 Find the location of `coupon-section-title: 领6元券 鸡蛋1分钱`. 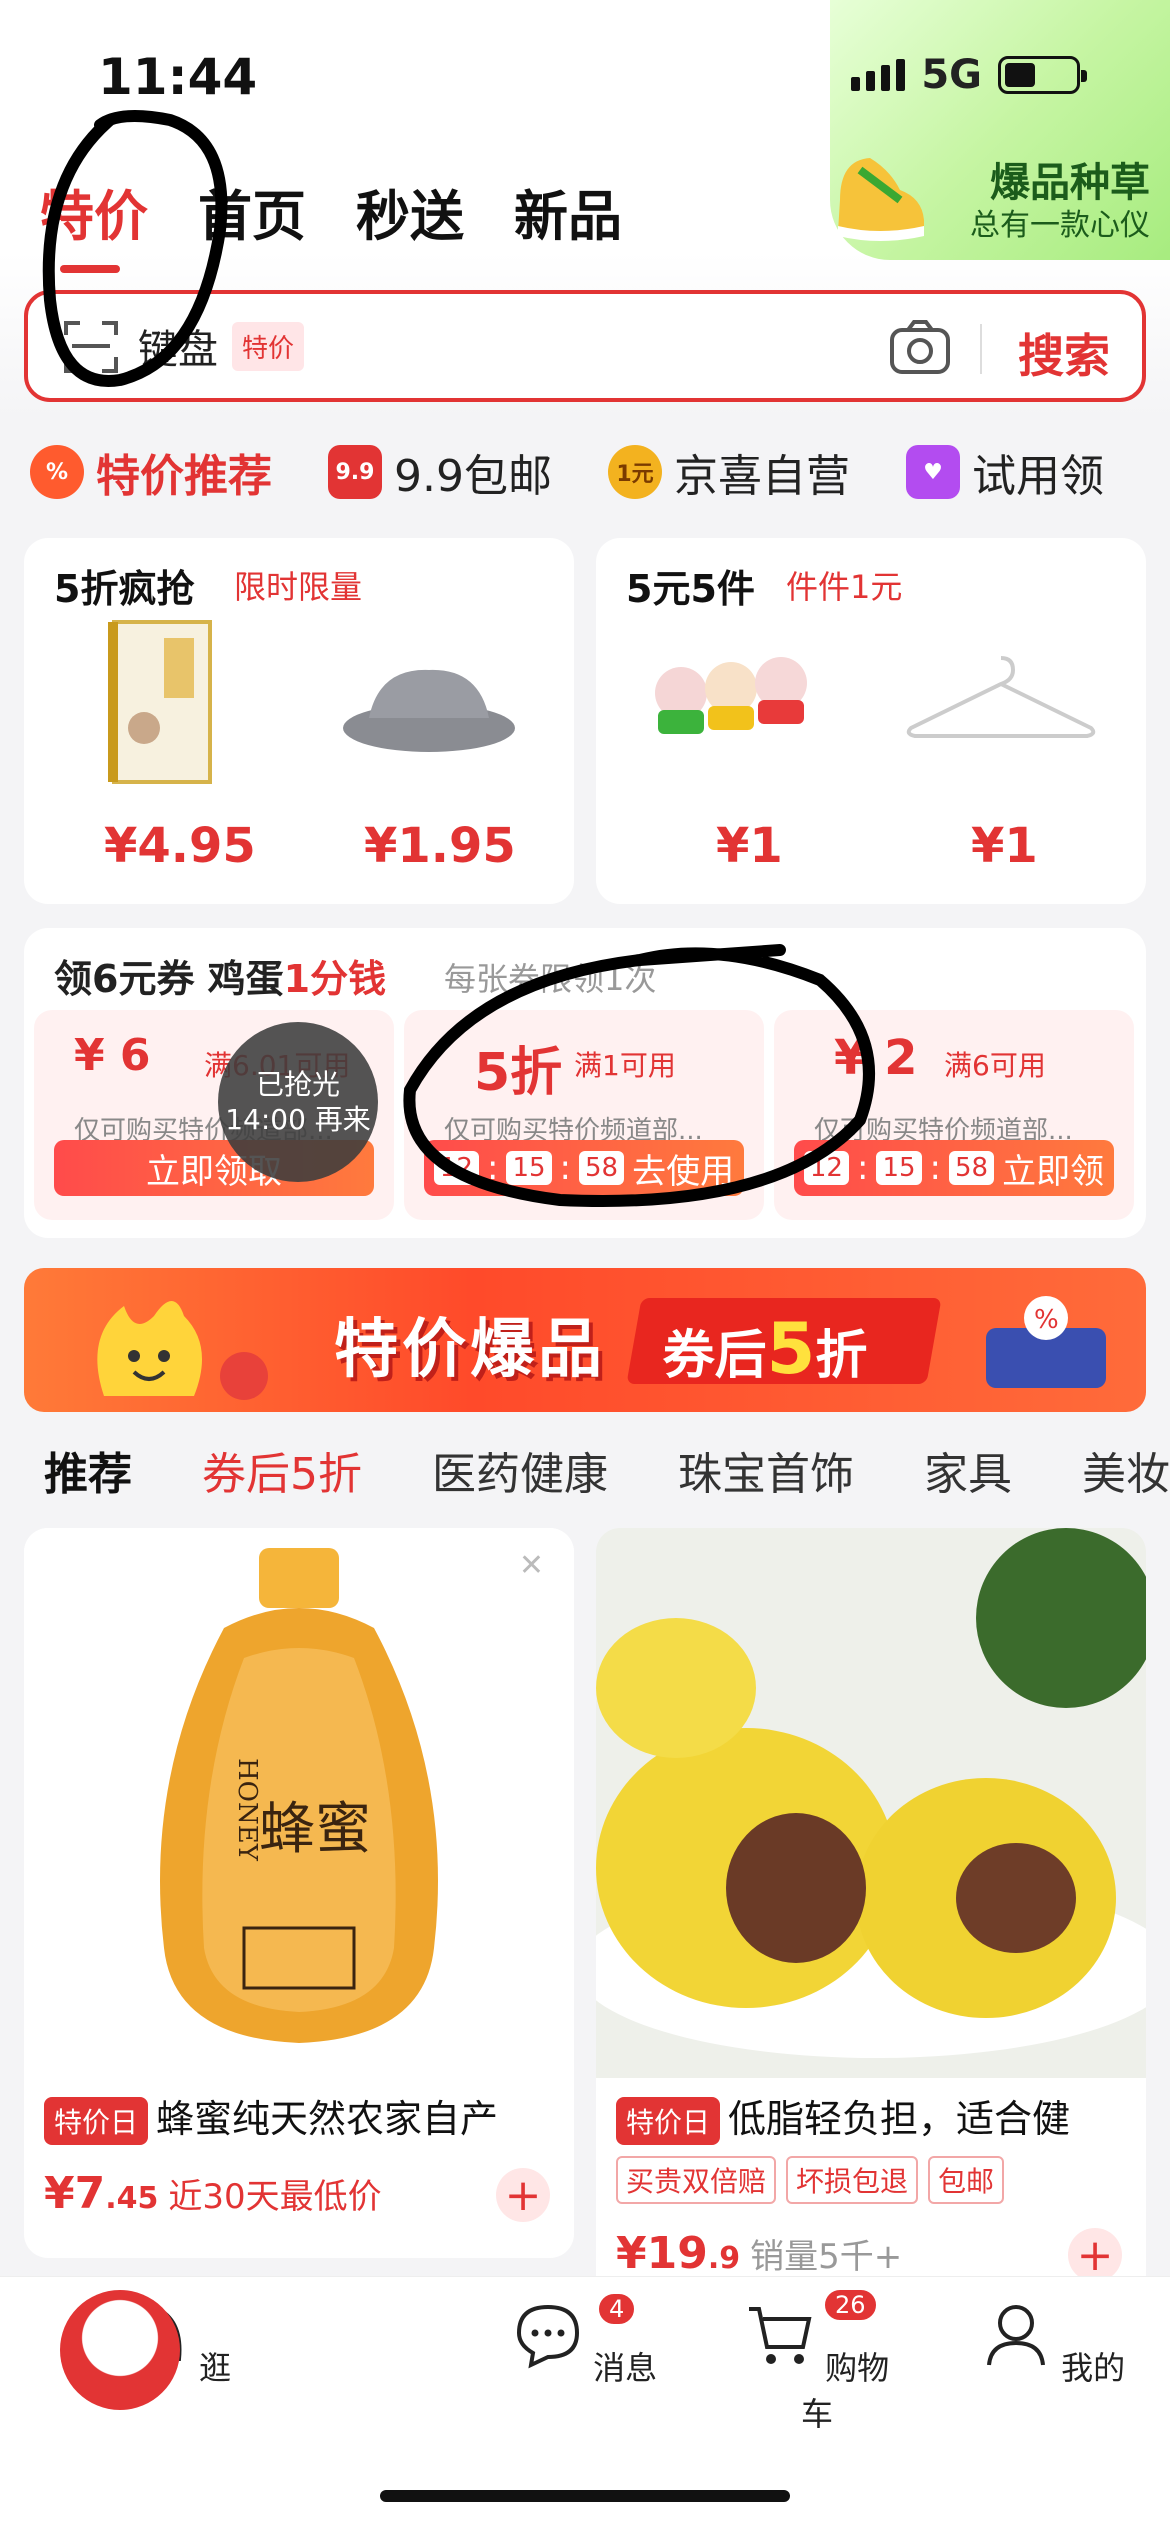

coupon-section-title: 领6元券 鸡蛋1分钱 is located at coordinates (220, 975).